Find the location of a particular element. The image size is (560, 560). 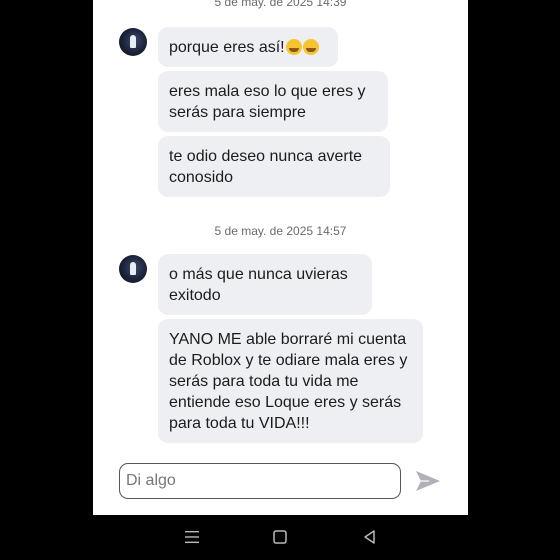

message-text: o más que nunca uvieras exitodo is located at coordinates (258, 284).